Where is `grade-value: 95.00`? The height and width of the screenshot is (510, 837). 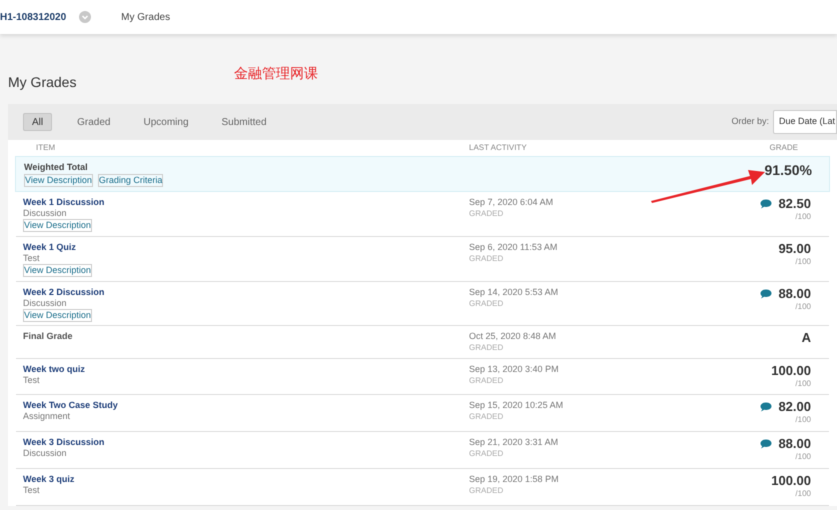
grade-value: 95.00 is located at coordinates (794, 248).